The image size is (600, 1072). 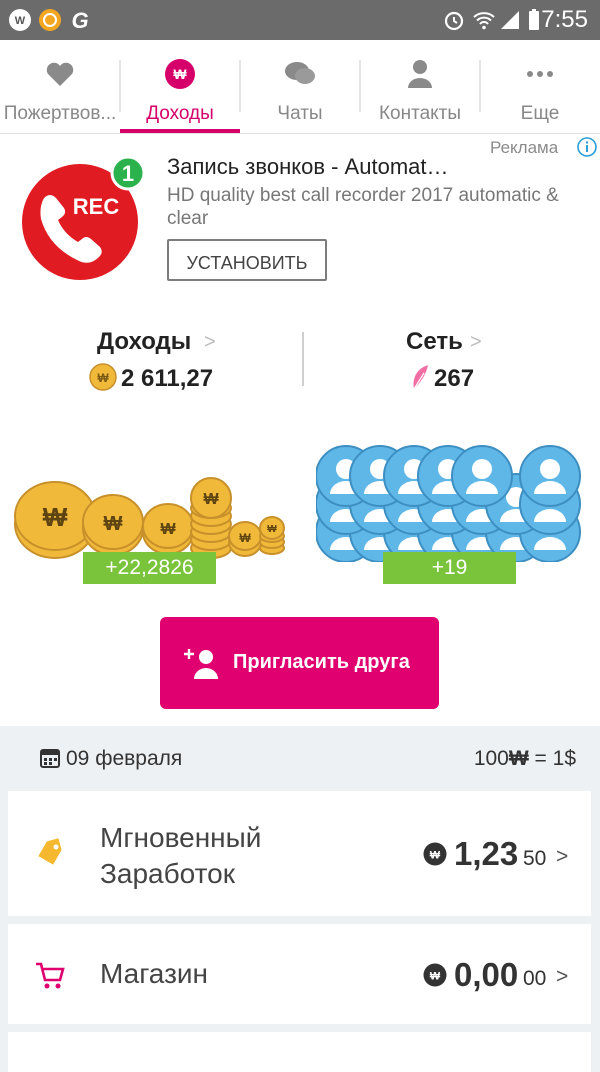 What do you see at coordinates (524, 147) in the screenshot?
I see `ad-label: Реклама` at bounding box center [524, 147].